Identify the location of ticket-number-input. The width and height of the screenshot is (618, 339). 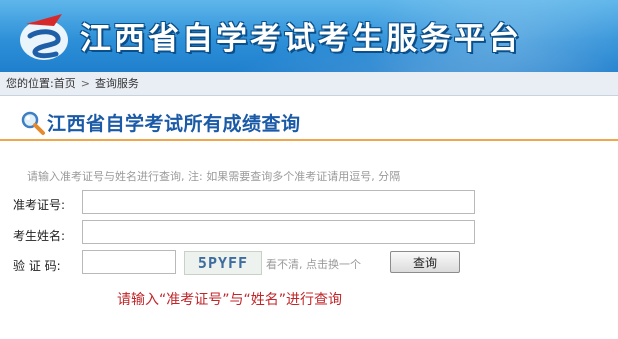
(278, 202).